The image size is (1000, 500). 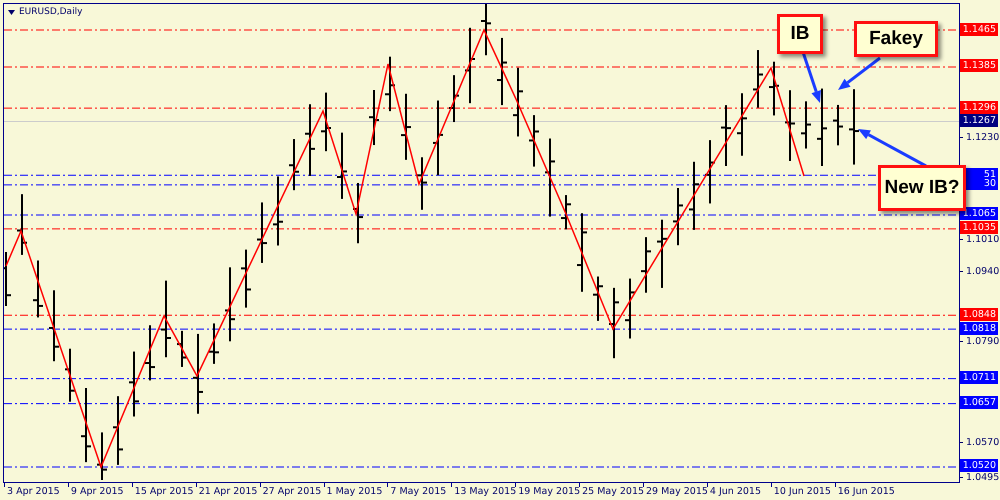 What do you see at coordinates (164, 491) in the screenshot?
I see `date-tick: 15 Apr 2015` at bounding box center [164, 491].